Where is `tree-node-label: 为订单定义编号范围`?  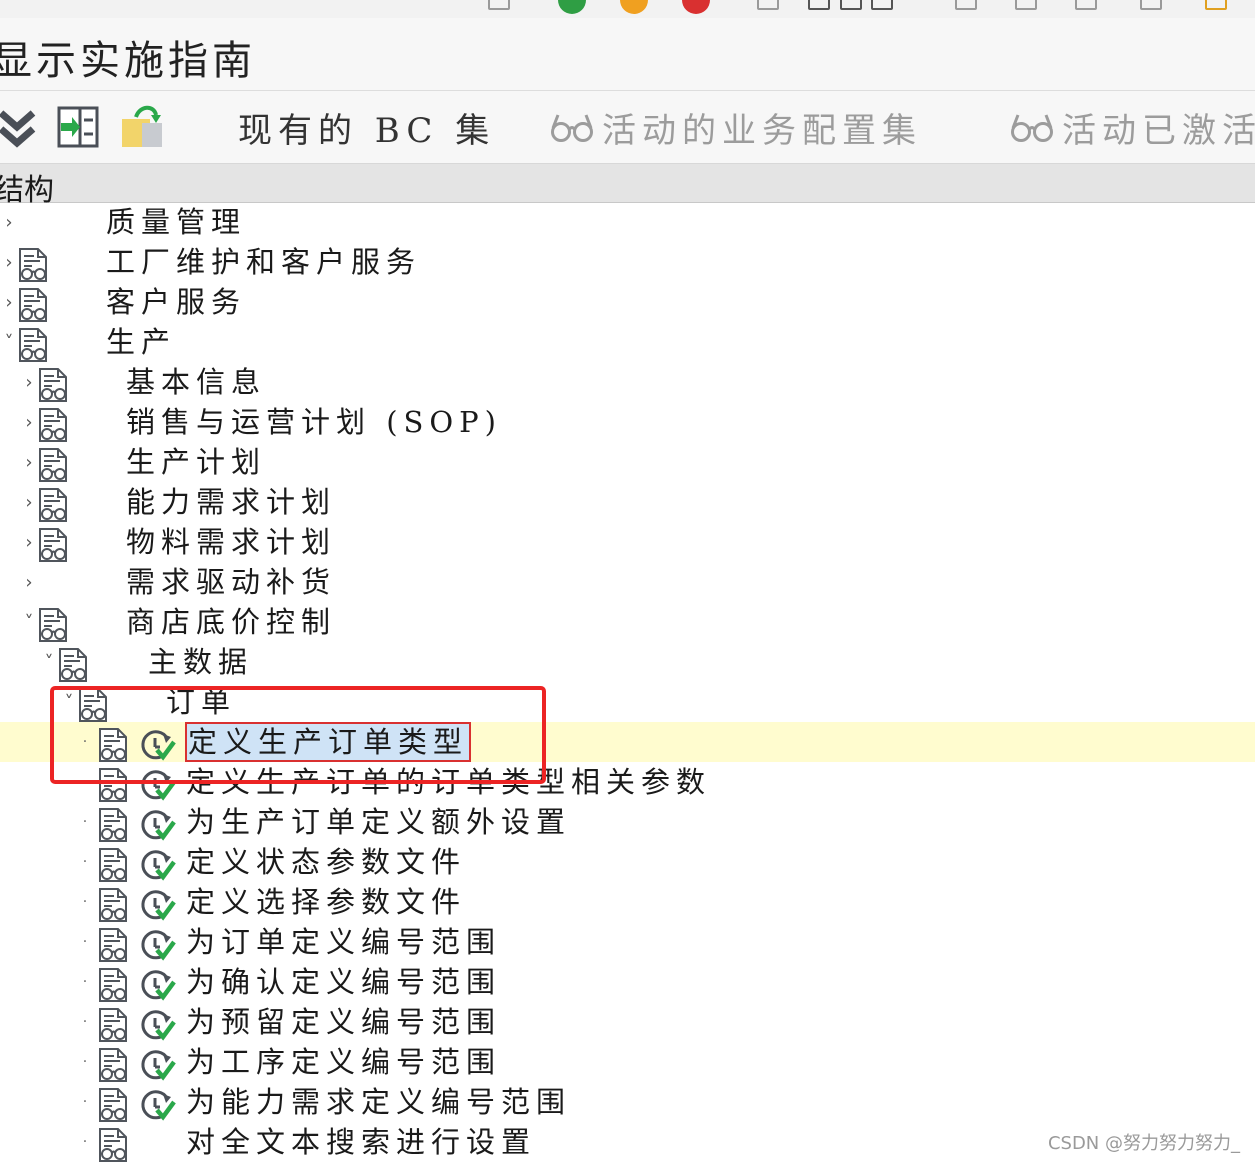 tree-node-label: 为订单定义编号范围 is located at coordinates (343, 942).